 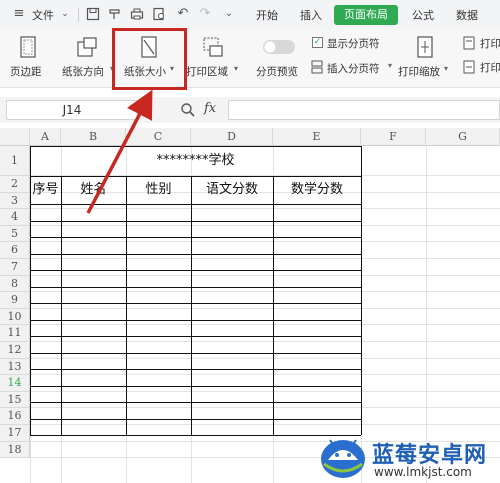 What do you see at coordinates (15, 367) in the screenshot?
I see `row-header: 13` at bounding box center [15, 367].